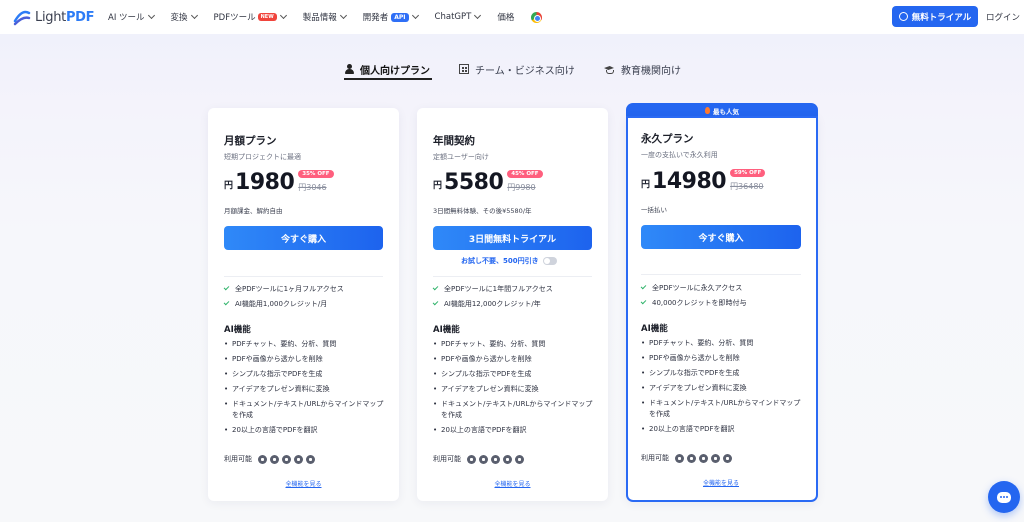 The image size is (1024, 522). I want to click on lightpdf-logo-icon, so click(22, 17).